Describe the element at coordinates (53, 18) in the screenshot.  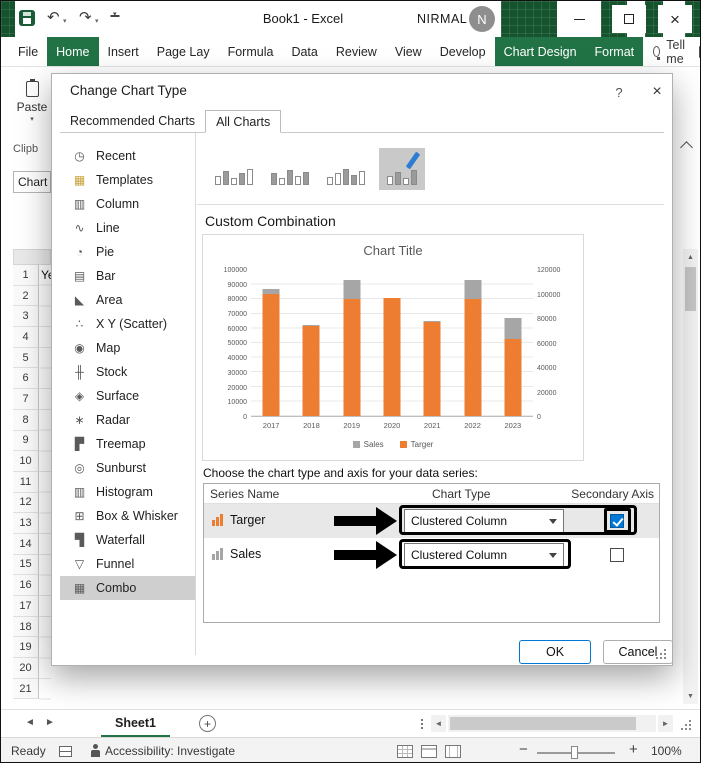
I see `undo-icon: ↶` at that location.